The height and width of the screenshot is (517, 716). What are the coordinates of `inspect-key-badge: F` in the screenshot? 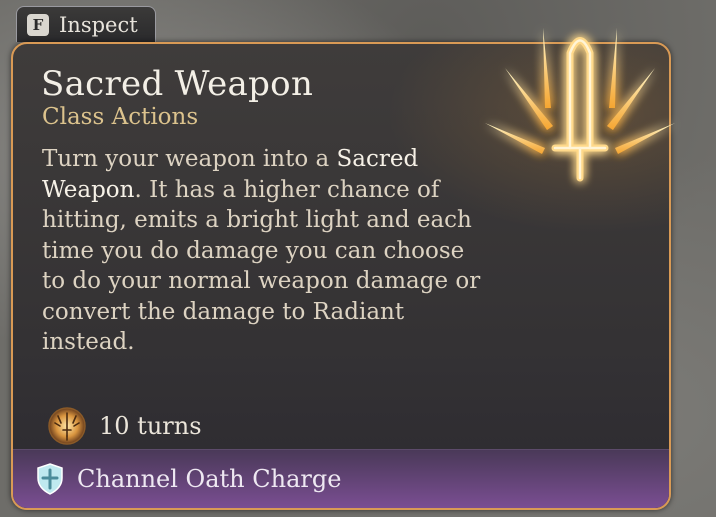 It's located at (38, 24).